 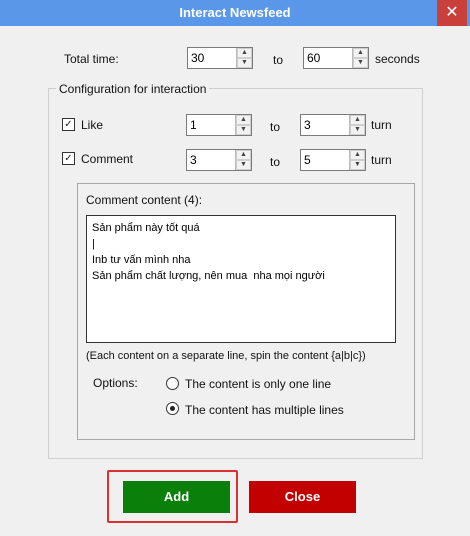 What do you see at coordinates (172, 383) in the screenshot?
I see `radio-one-line` at bounding box center [172, 383].